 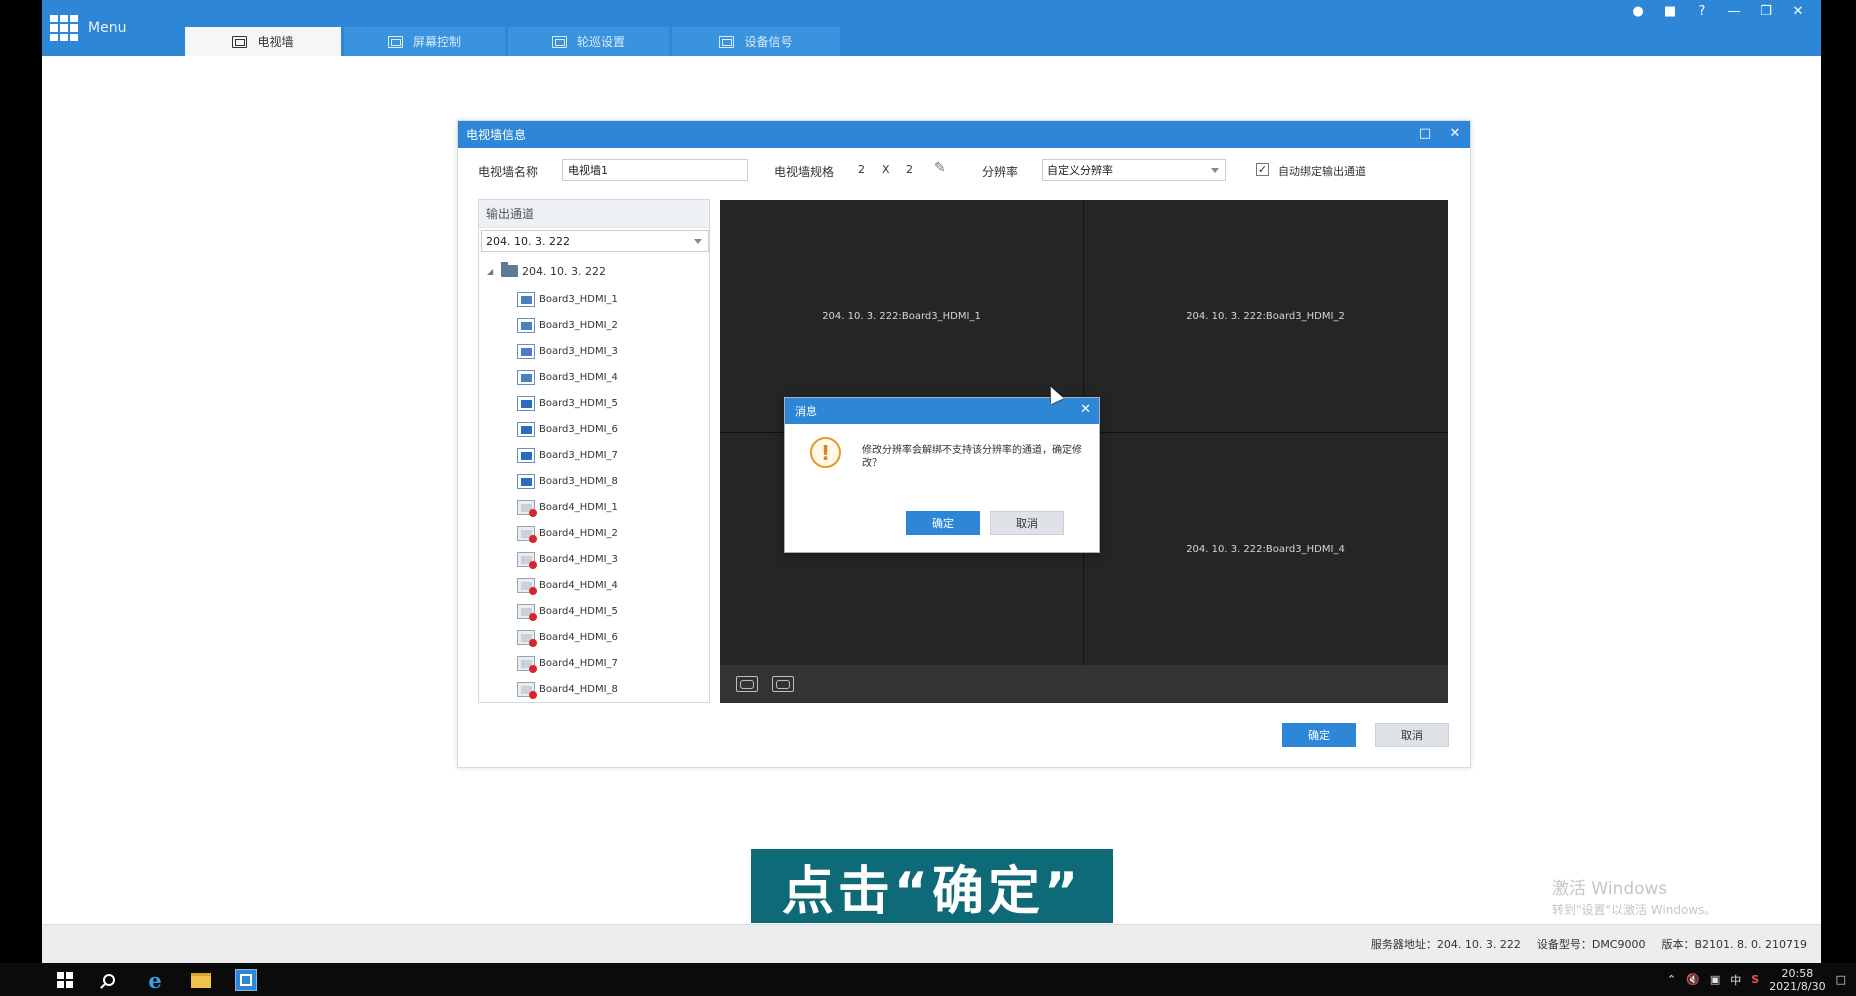 What do you see at coordinates (1841, 979) in the screenshot?
I see `notification-icon: □` at bounding box center [1841, 979].